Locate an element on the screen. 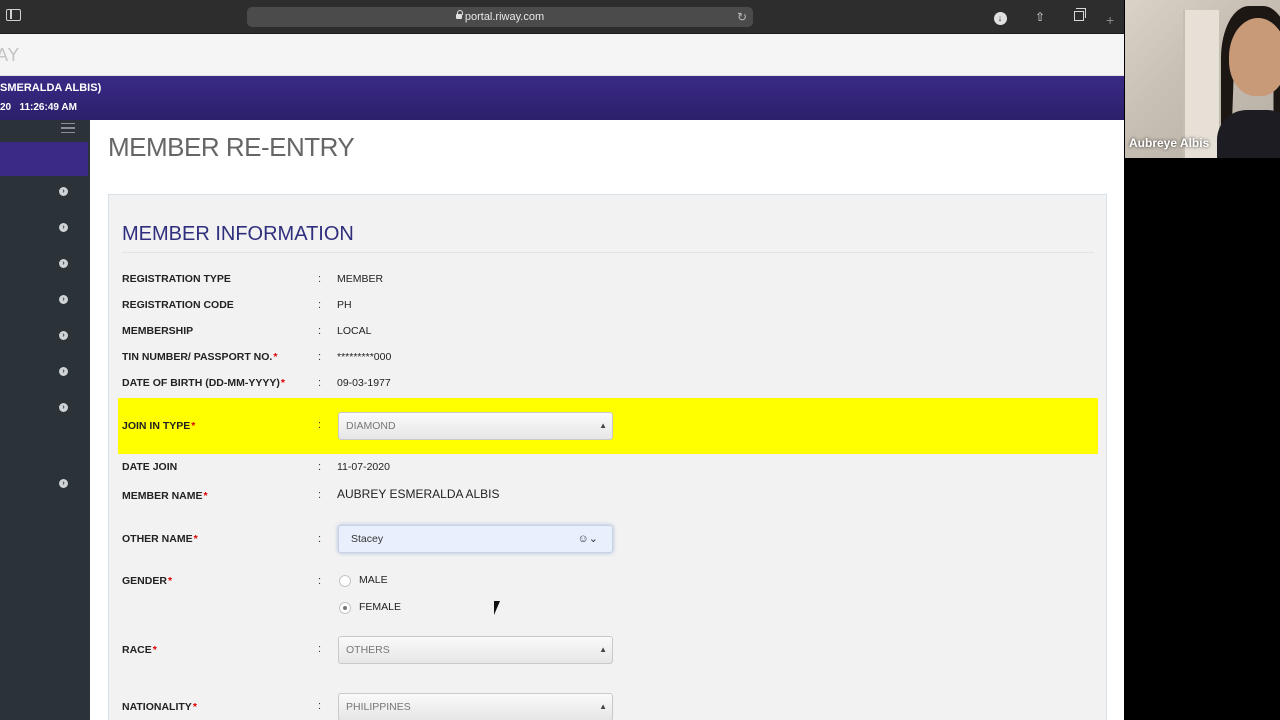  gender-label: GENDER* is located at coordinates (147, 581).